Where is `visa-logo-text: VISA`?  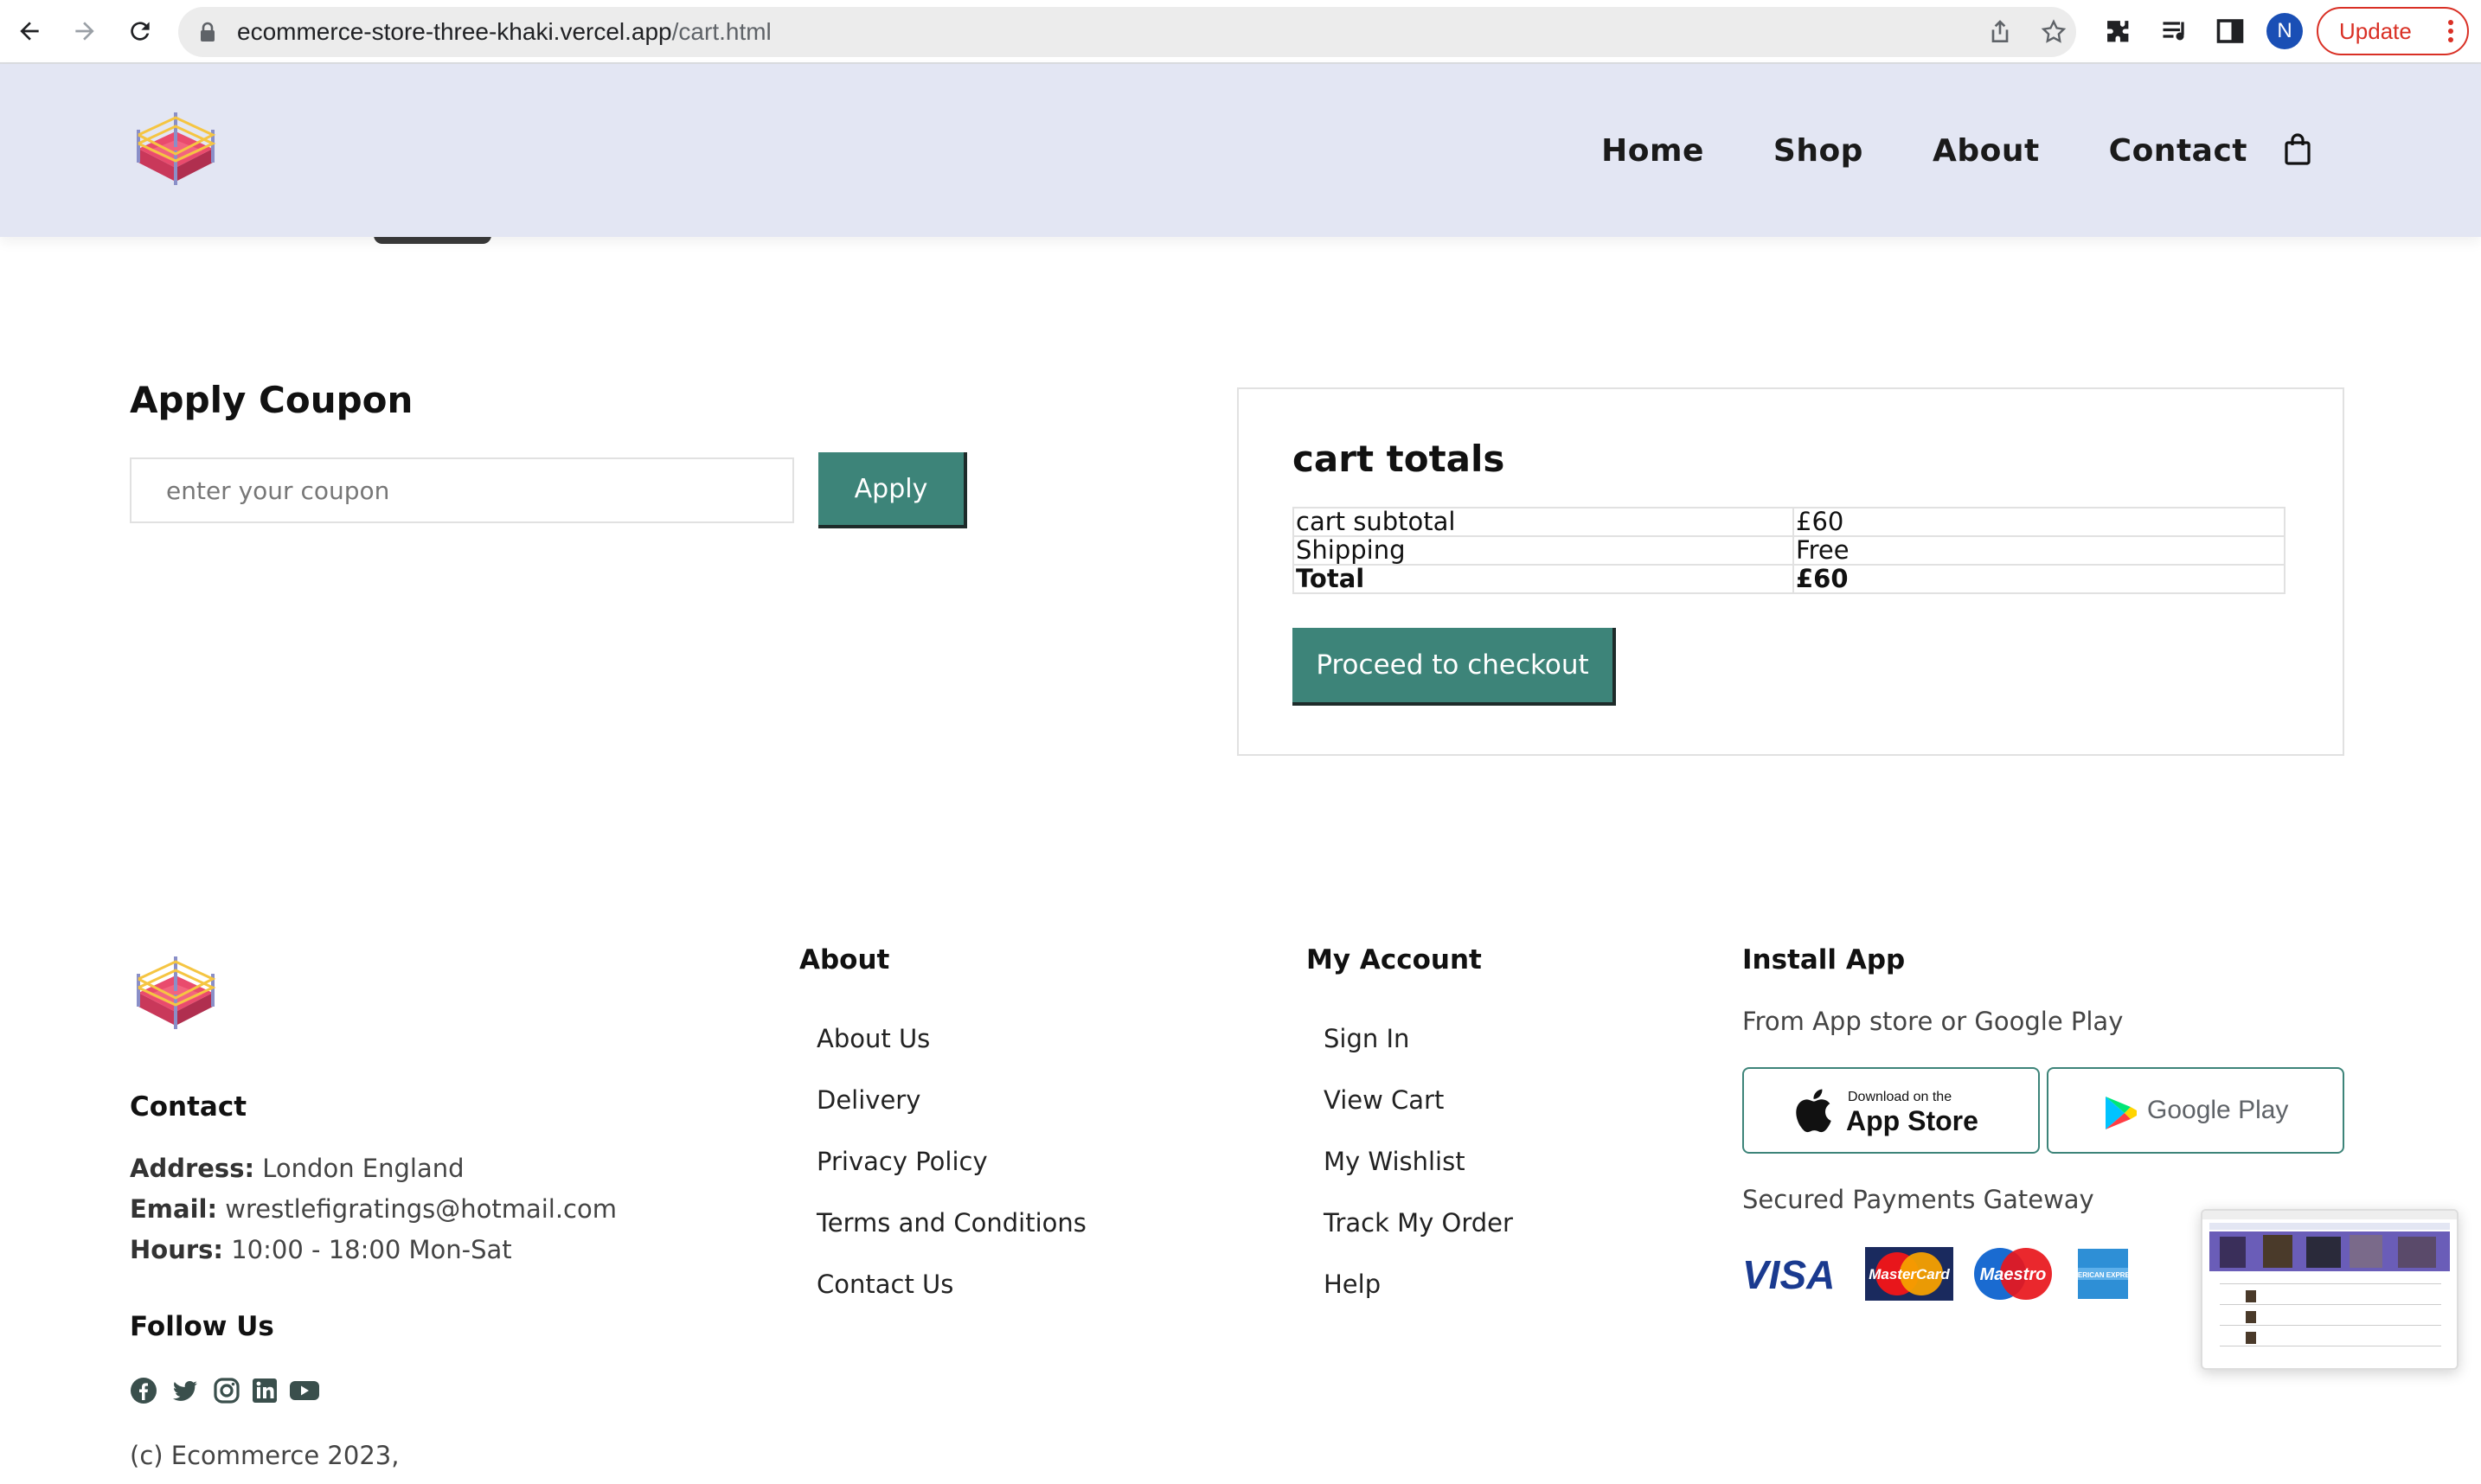 visa-logo-text: VISA is located at coordinates (1789, 1275).